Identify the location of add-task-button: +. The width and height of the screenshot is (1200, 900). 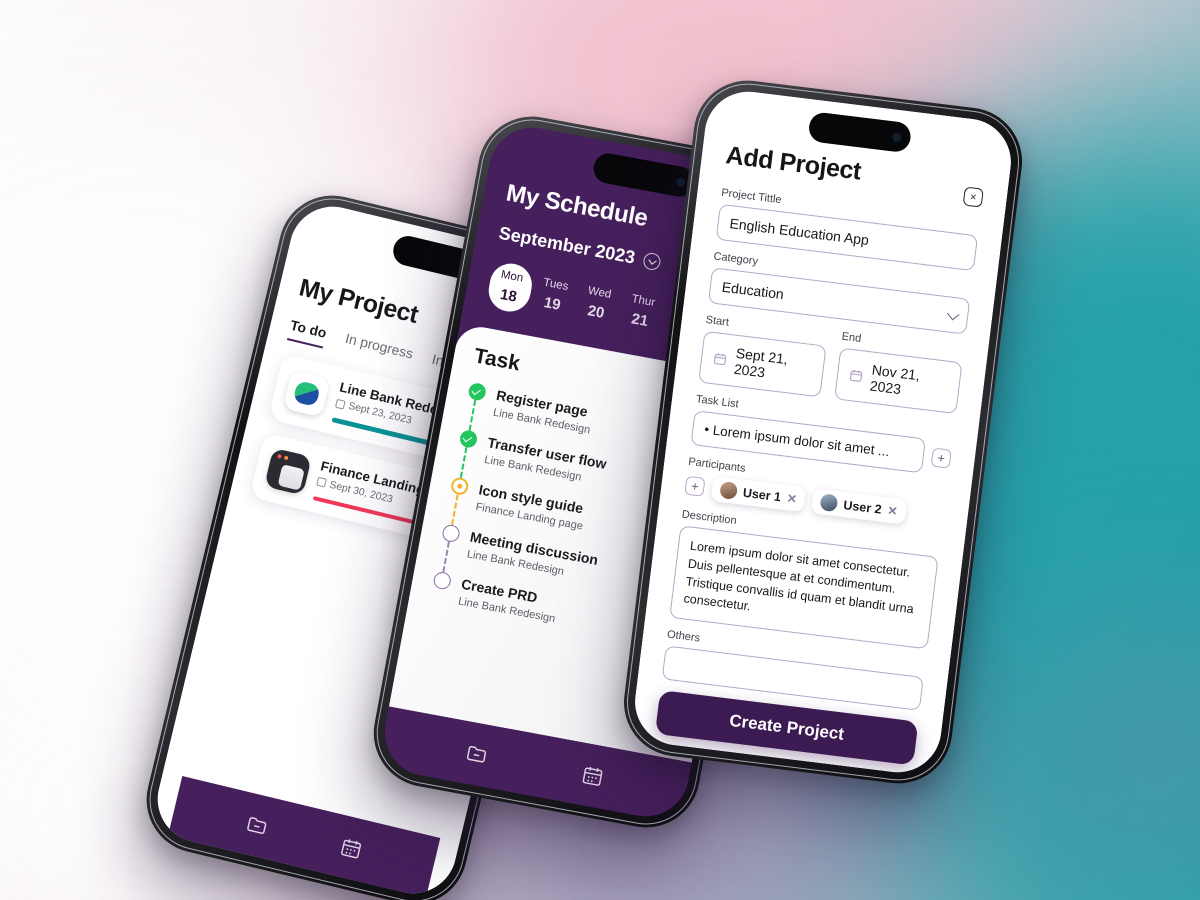
(941, 458).